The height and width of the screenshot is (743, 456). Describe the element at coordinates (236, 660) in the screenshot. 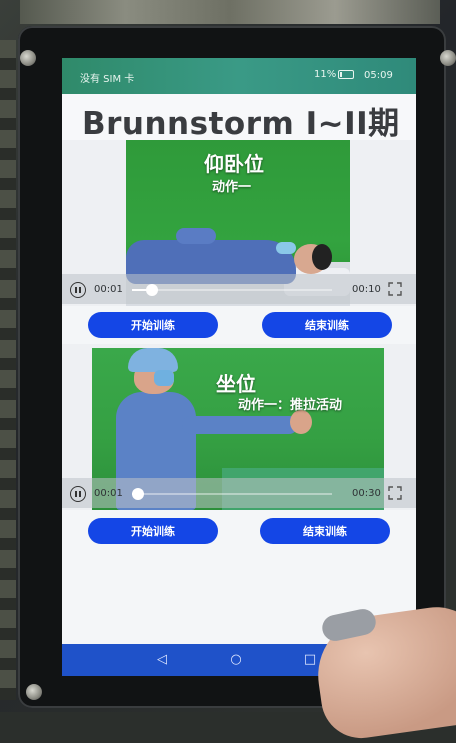

I see `home-icon: ○` at that location.